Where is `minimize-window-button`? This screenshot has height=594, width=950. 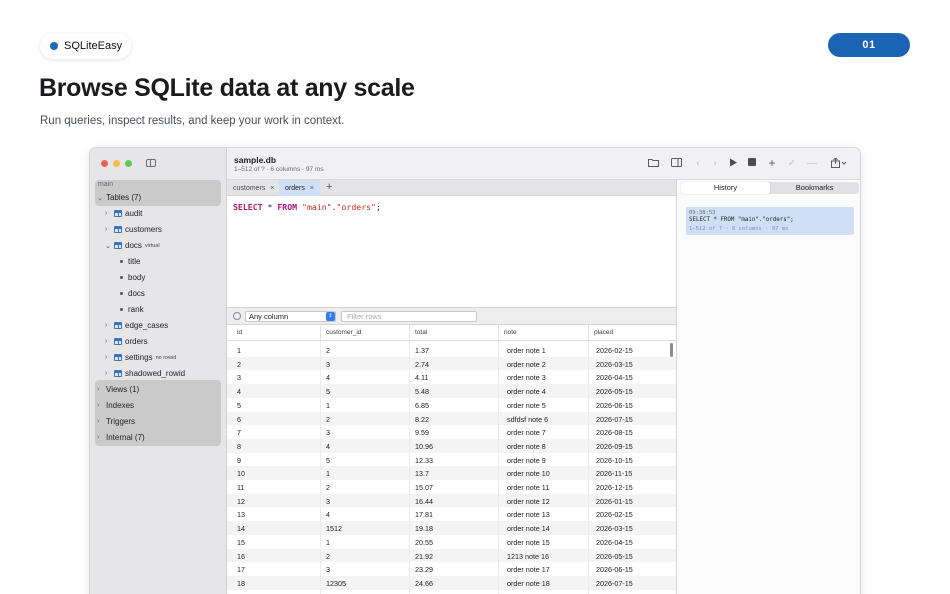
minimize-window-button is located at coordinates (116, 163).